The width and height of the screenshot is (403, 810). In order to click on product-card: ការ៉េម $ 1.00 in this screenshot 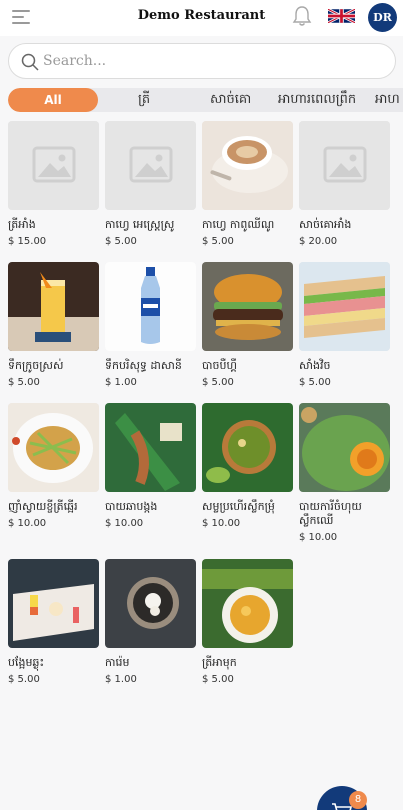, I will do `click(150, 622)`.